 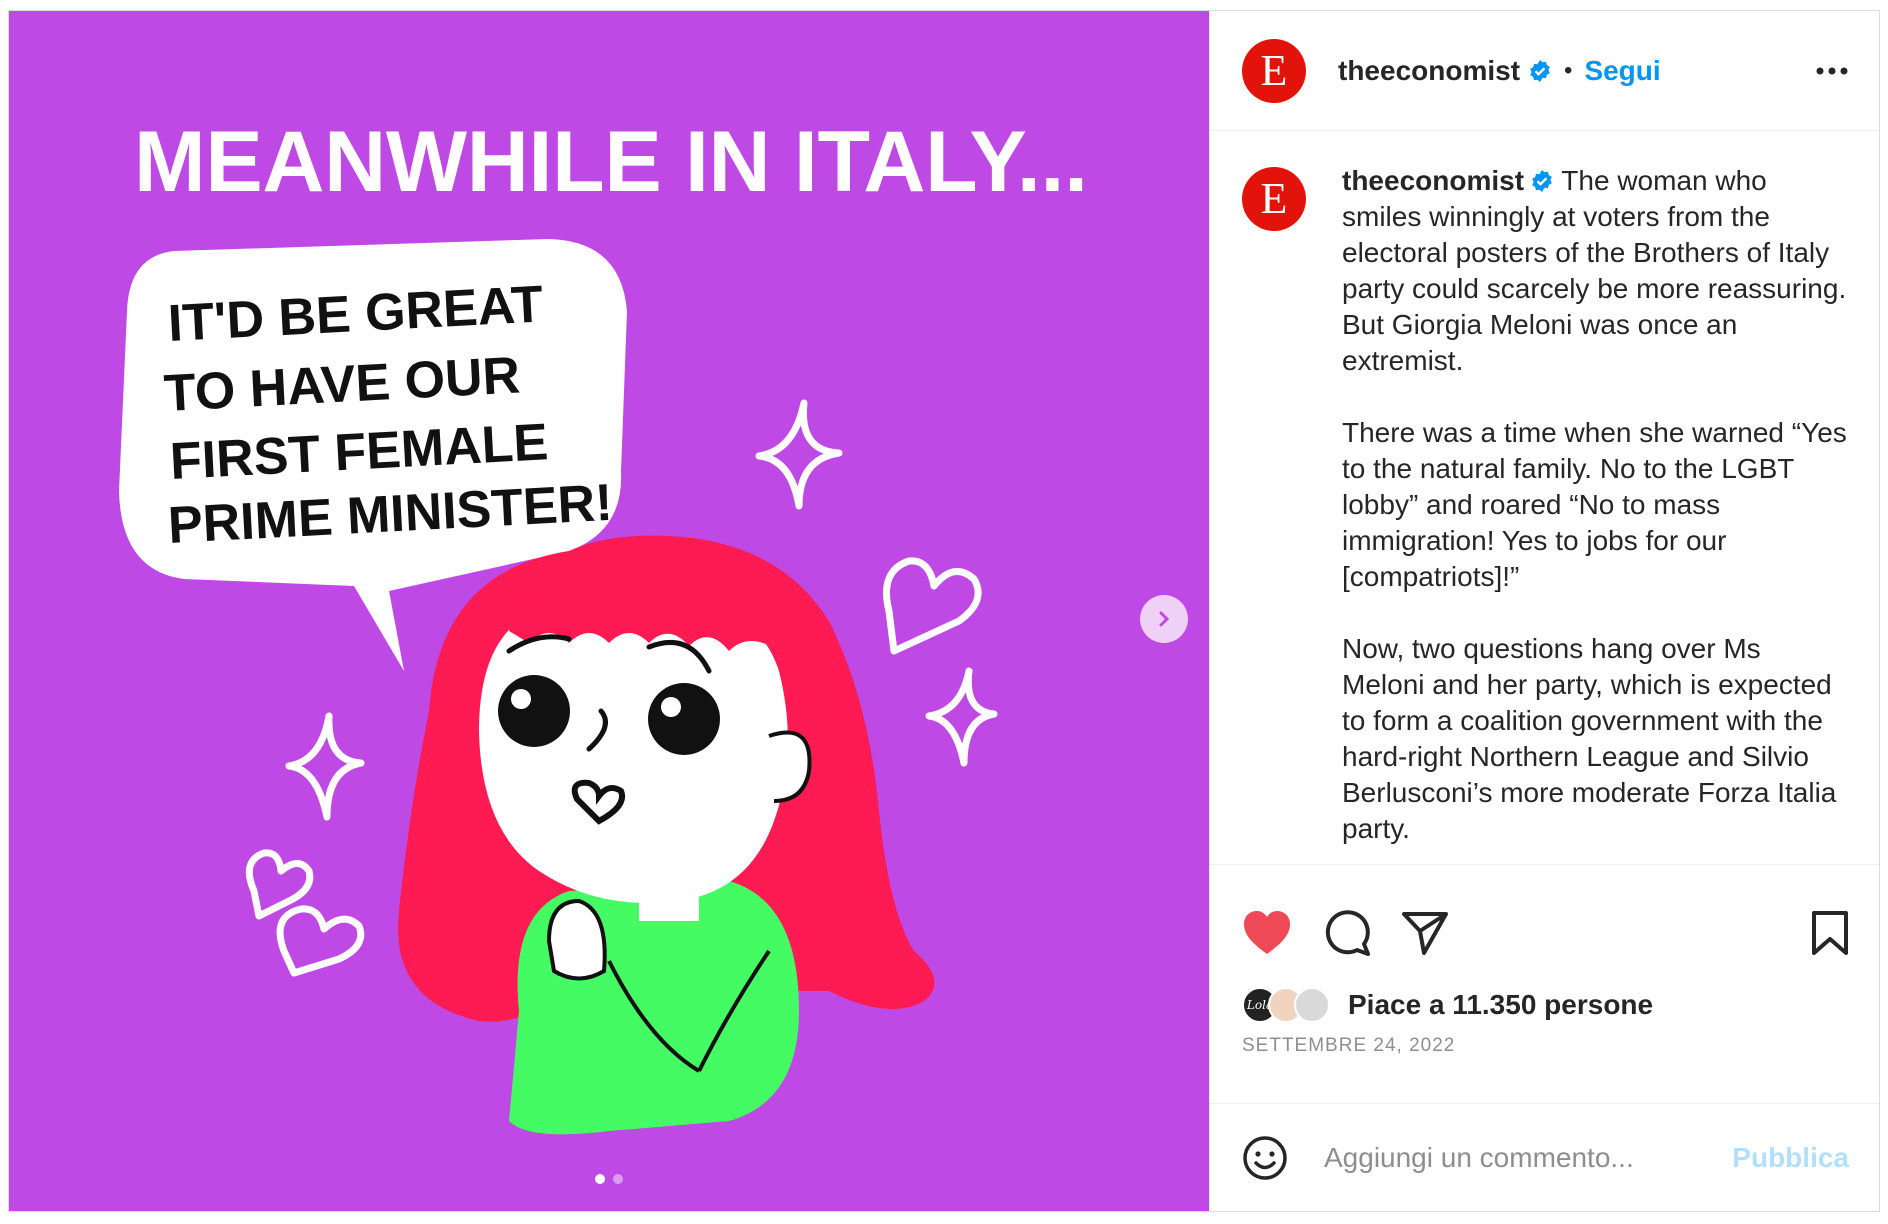 What do you see at coordinates (633, 756) in the screenshot?
I see `face` at bounding box center [633, 756].